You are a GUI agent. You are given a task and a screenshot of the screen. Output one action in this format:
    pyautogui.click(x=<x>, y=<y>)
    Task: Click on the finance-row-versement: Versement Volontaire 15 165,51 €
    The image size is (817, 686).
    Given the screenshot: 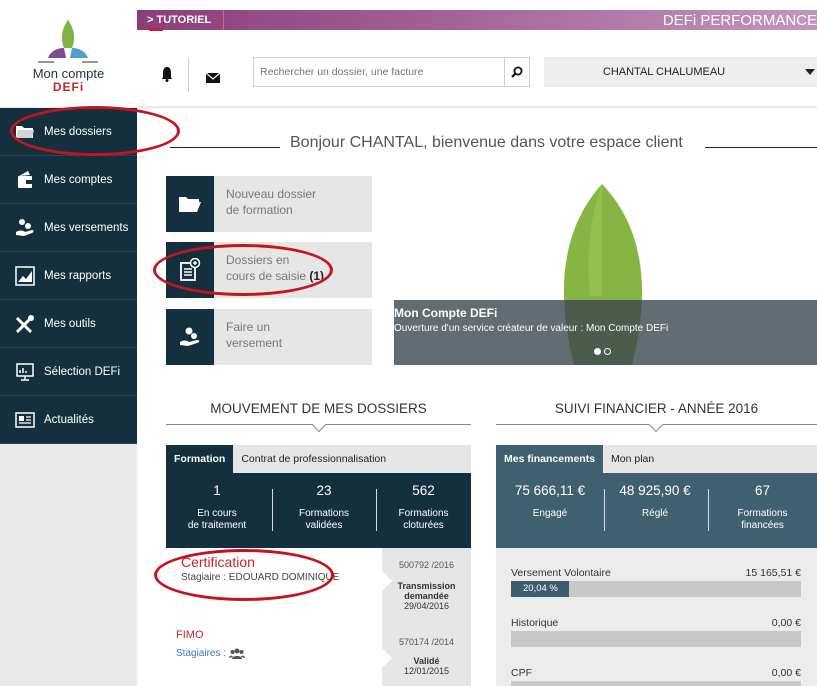 What is the action you would take?
    pyautogui.click(x=656, y=573)
    